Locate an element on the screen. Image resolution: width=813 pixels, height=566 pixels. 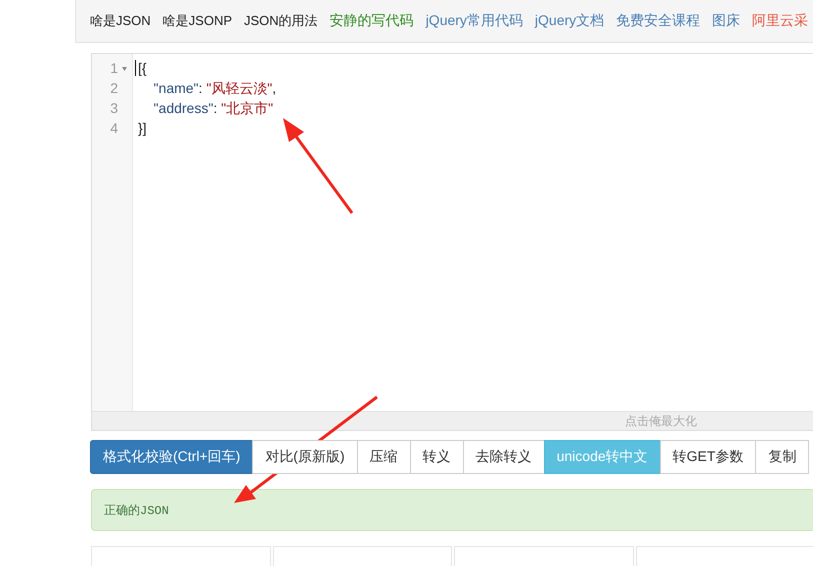
nav-link: 啥是JSONP is located at coordinates (197, 21).